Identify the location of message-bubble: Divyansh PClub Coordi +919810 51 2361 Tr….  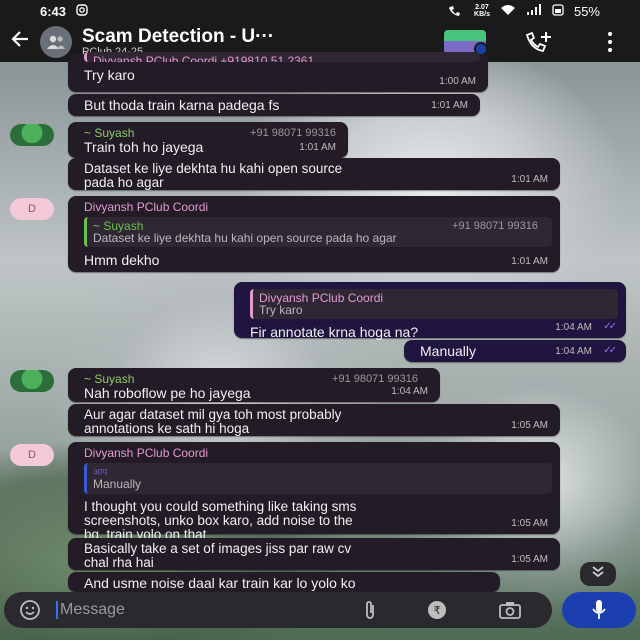
(278, 72).